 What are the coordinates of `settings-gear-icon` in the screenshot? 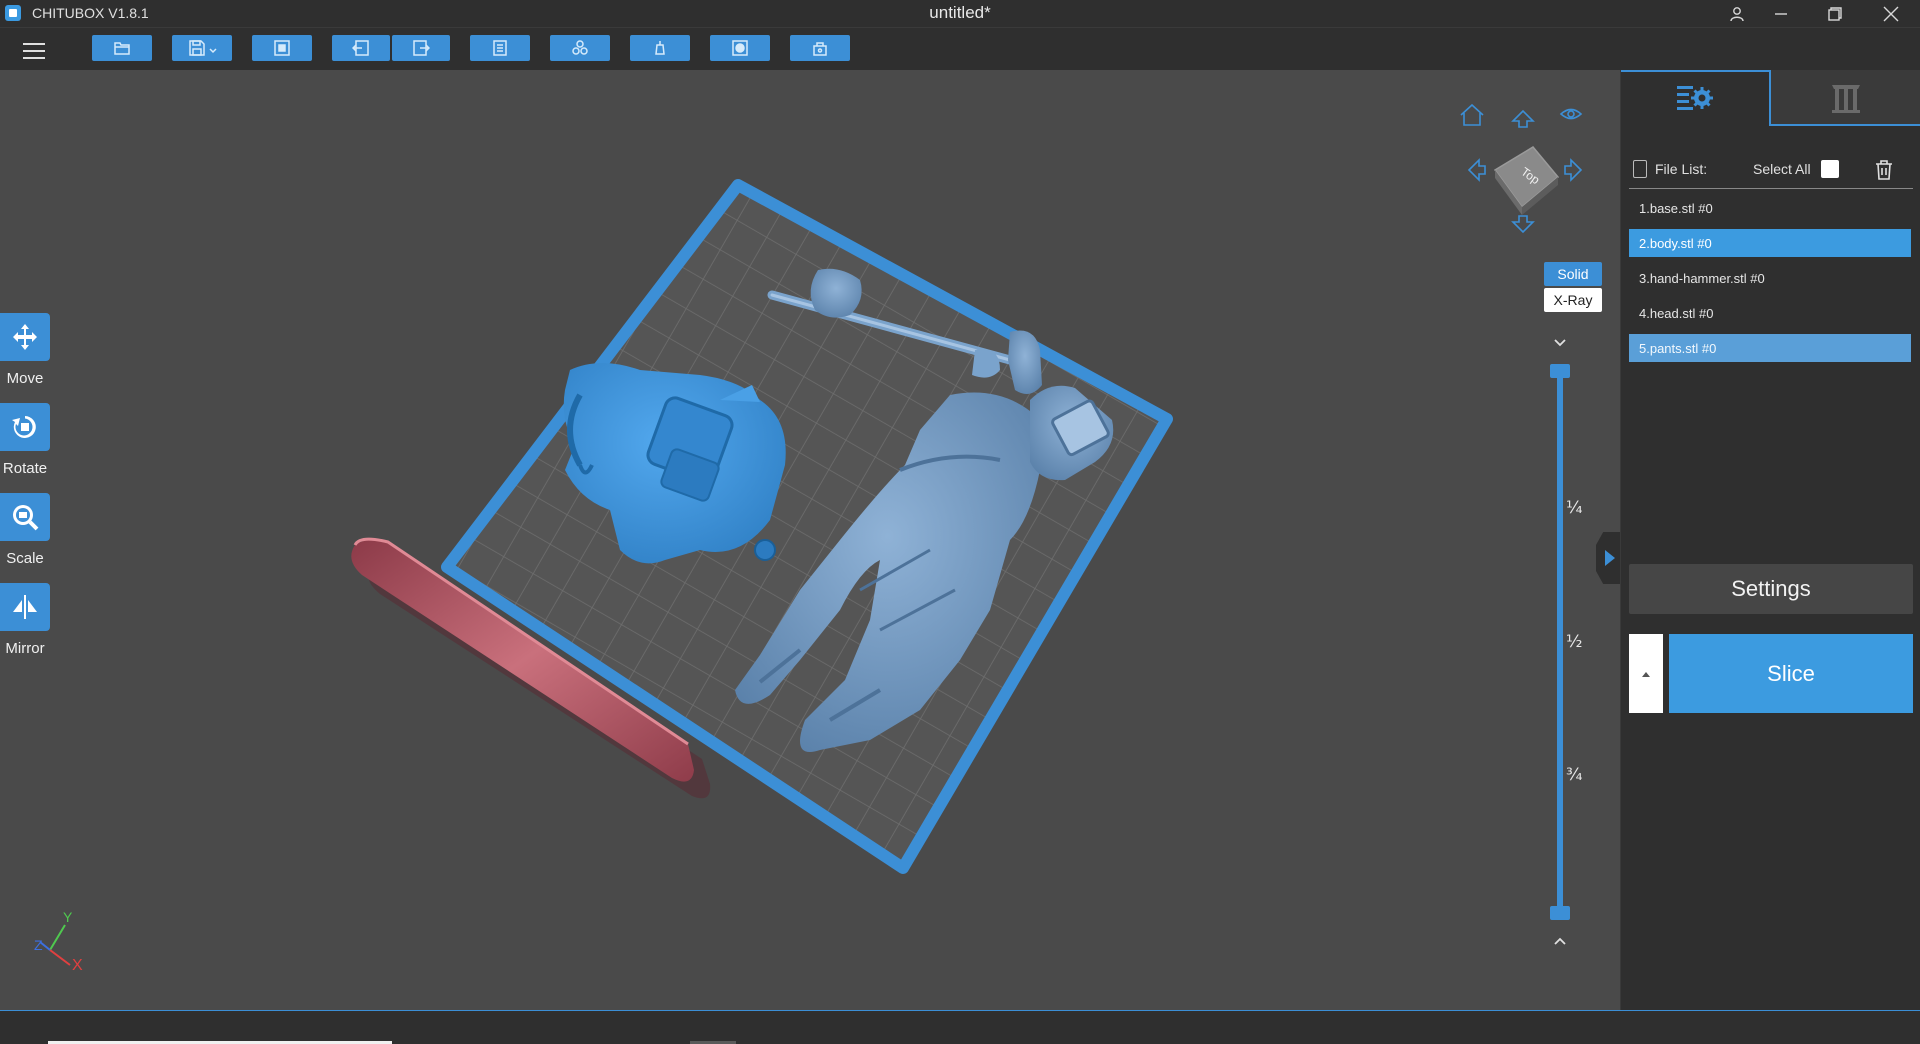 It's located at (1695, 98).